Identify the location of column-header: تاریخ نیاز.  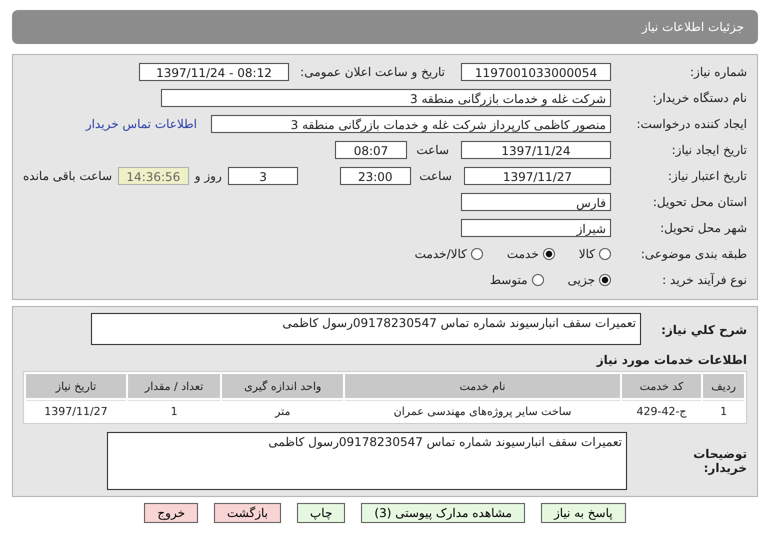
(76, 386).